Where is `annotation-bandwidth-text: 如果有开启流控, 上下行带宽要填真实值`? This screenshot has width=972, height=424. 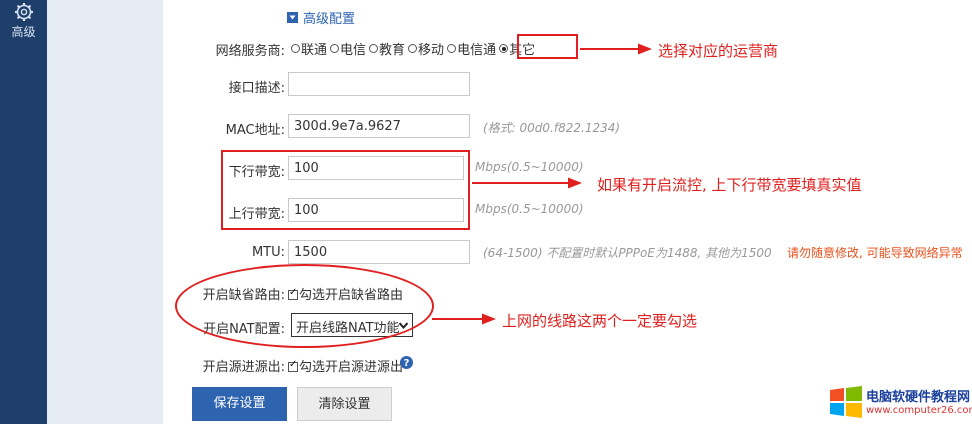 annotation-bandwidth-text: 如果有开启流控, 上下行带宽要填真实值 is located at coordinates (729, 185).